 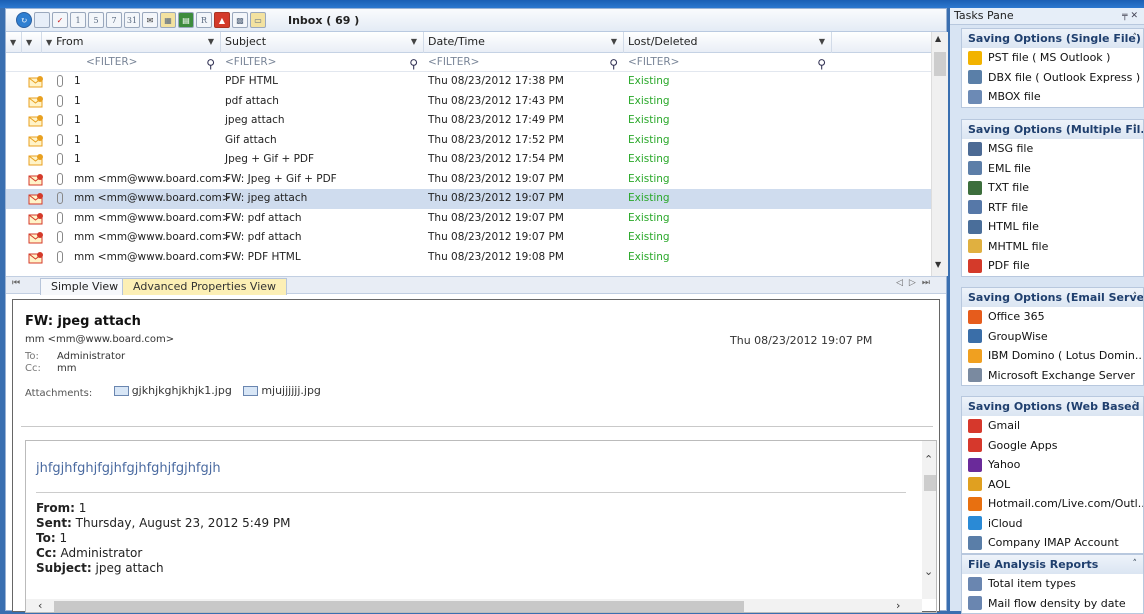 What do you see at coordinates (1052, 169) in the screenshot?
I see `task-item: EML file` at bounding box center [1052, 169].